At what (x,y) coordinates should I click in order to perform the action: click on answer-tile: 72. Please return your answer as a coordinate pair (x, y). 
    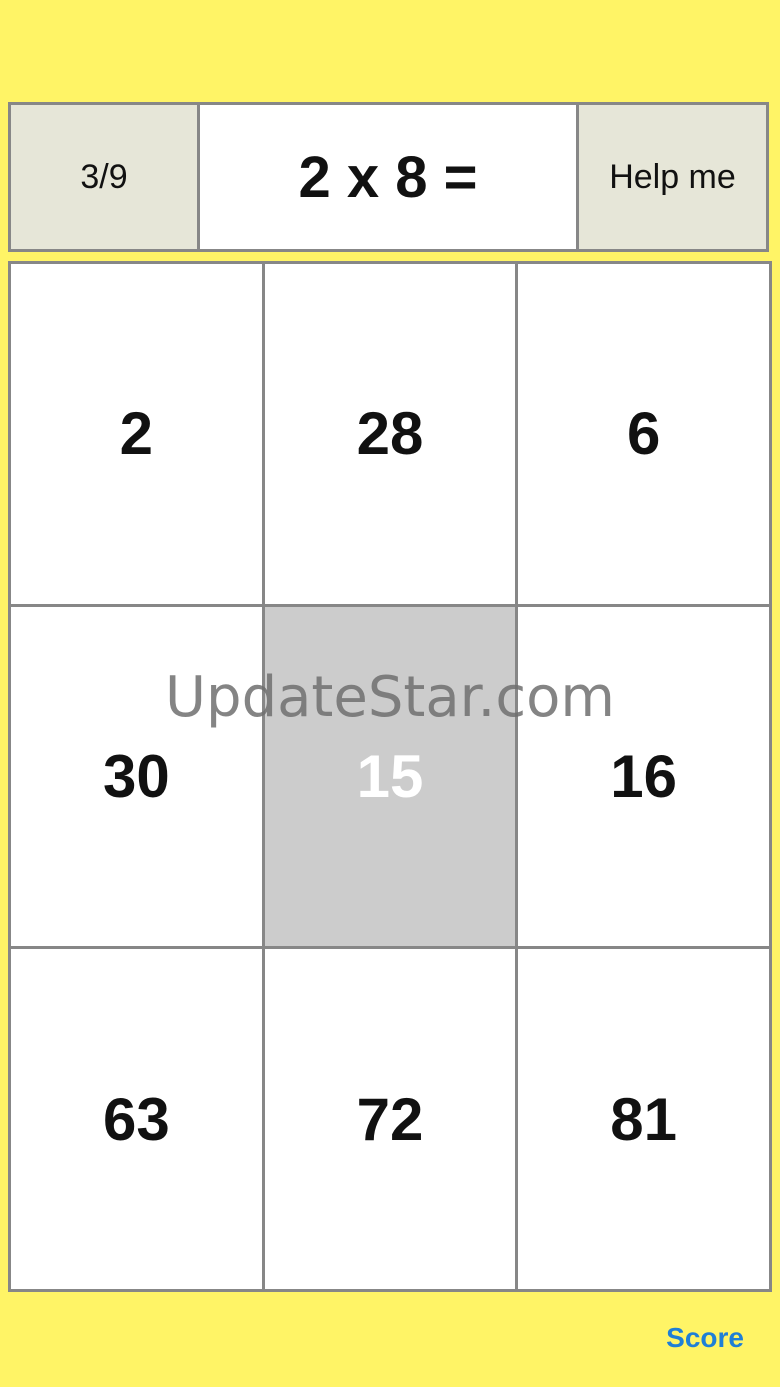
    Looking at the image, I should click on (390, 1119).